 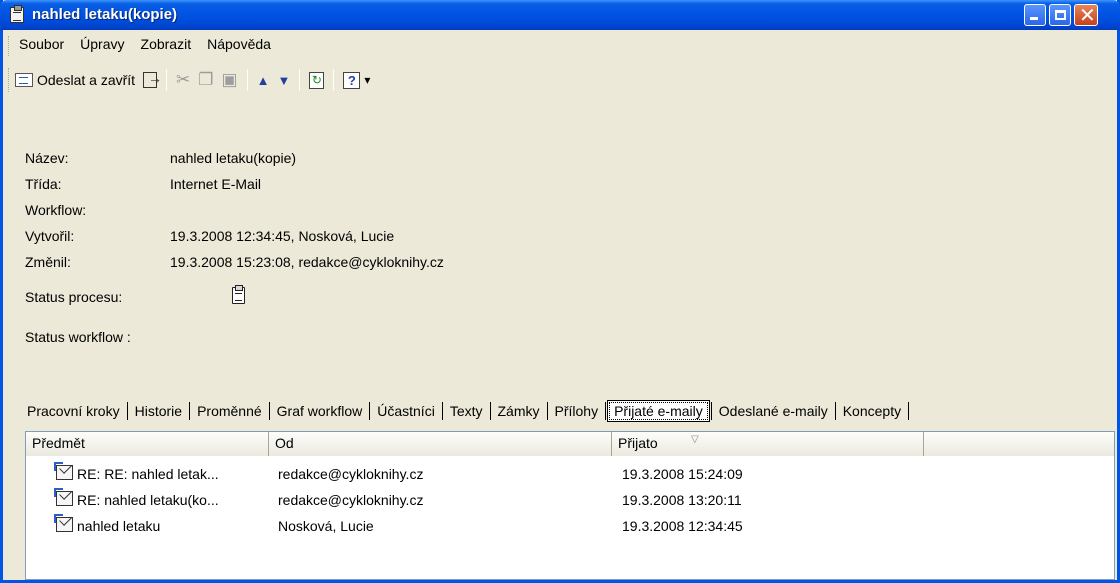 I want to click on property-value: 19.3.2008 12:34:45, Nosková, Lucie, so click(x=282, y=236).